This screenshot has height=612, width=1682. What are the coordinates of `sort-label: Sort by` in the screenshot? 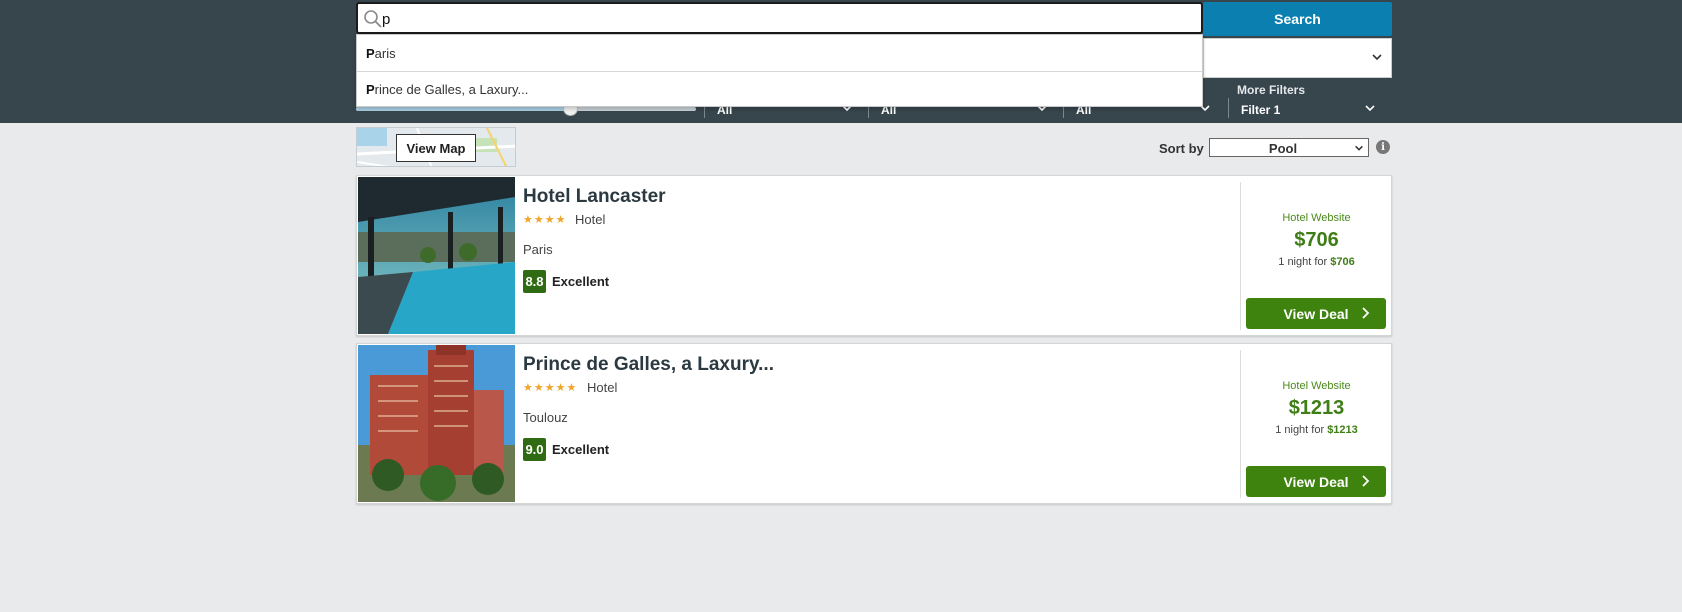 It's located at (1181, 148).